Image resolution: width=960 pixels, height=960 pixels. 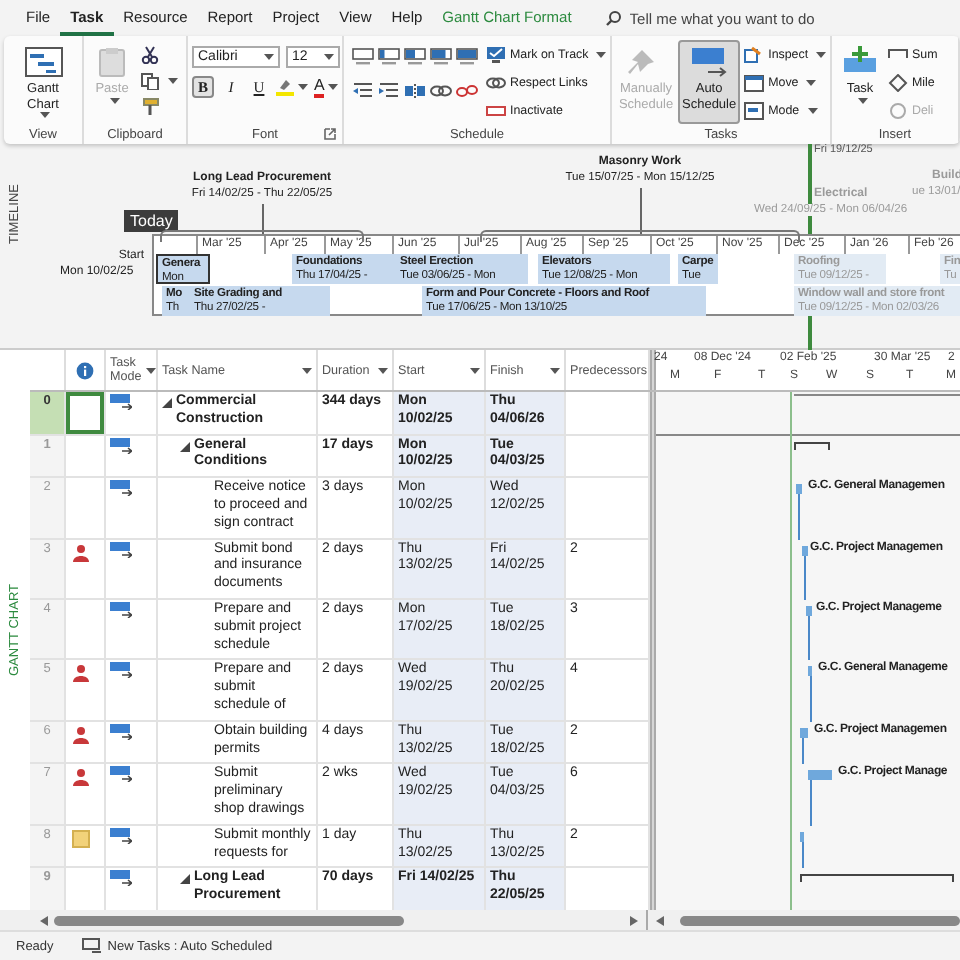 I want to click on mode-icon, so click(x=754, y=111).